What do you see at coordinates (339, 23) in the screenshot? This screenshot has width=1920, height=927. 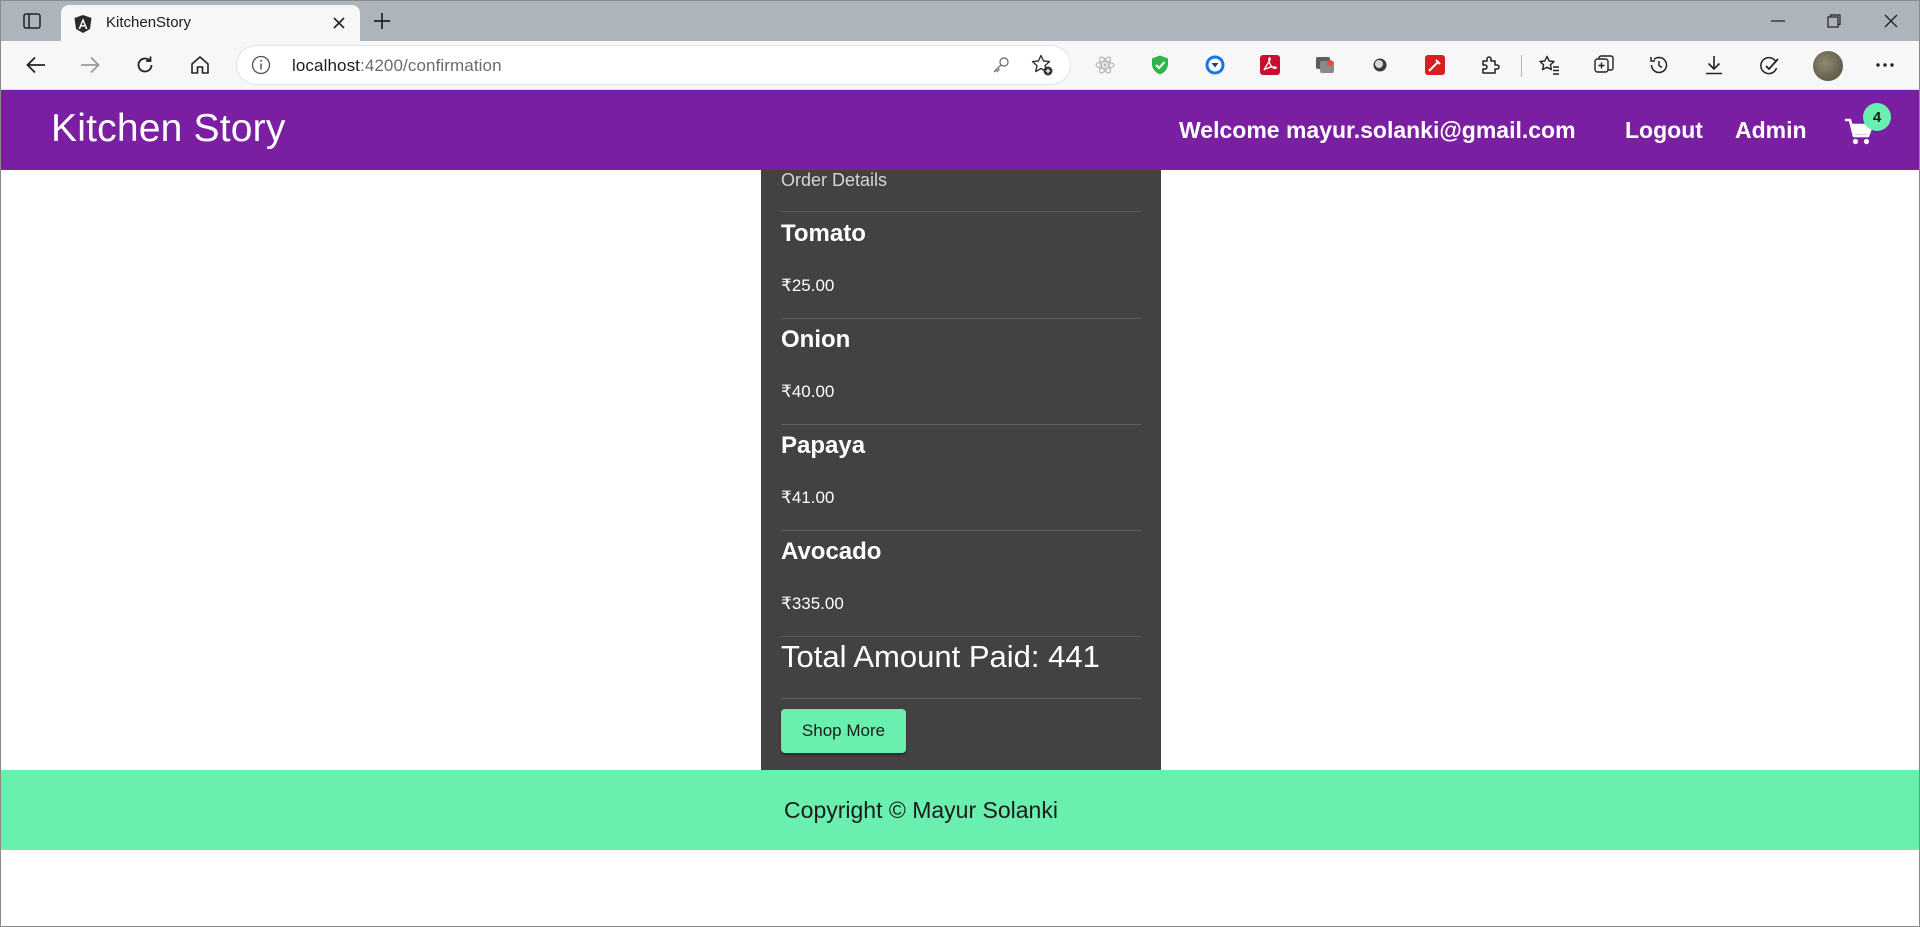 I see `tab-close-icon` at bounding box center [339, 23].